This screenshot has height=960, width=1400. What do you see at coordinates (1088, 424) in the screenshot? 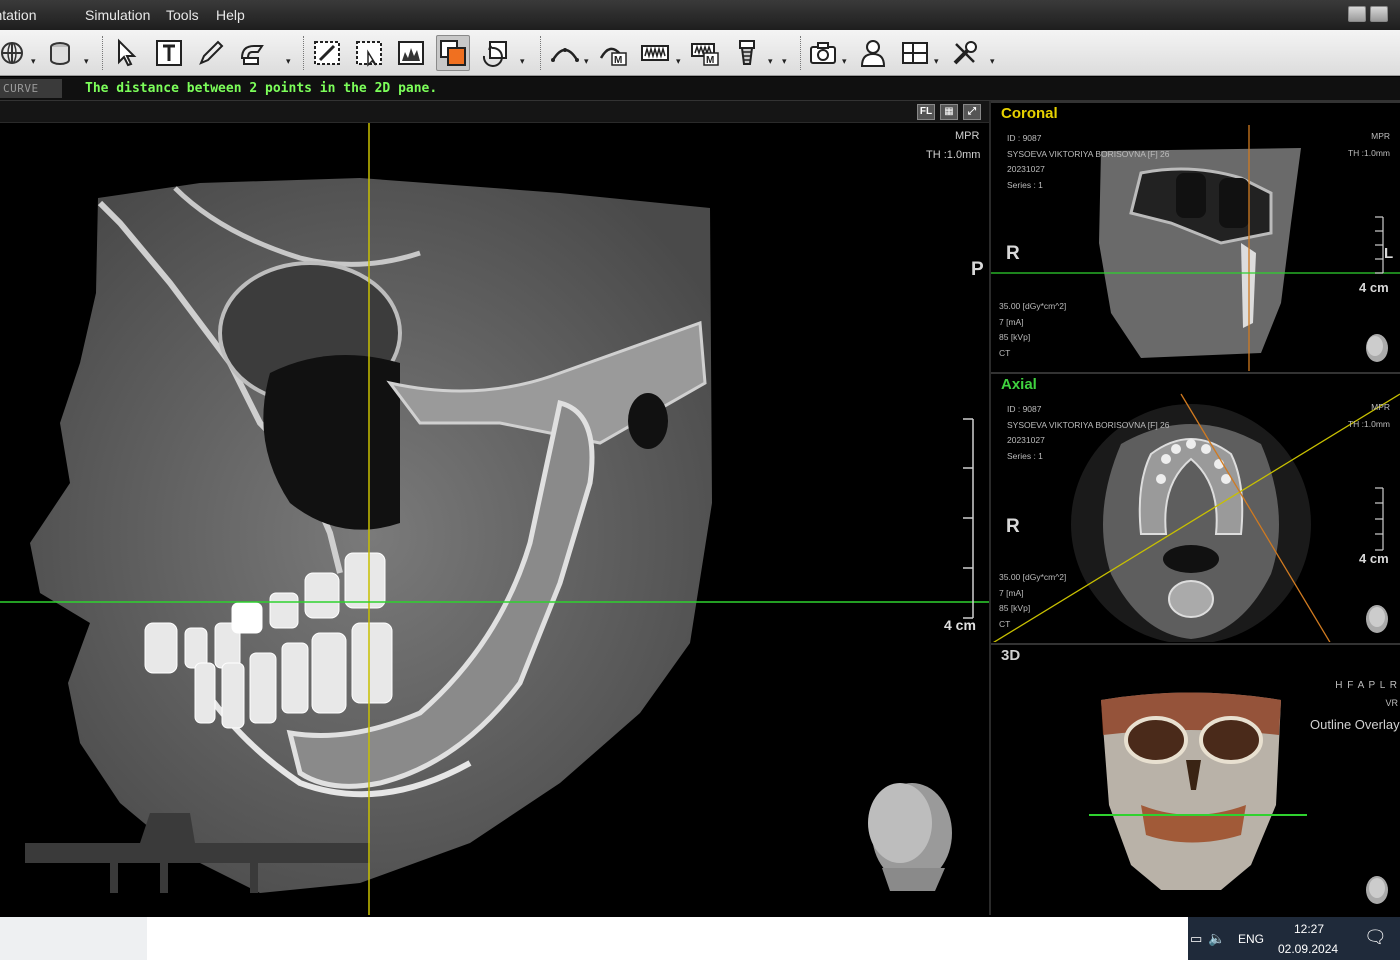
I see `patient-name: SYSOEVA VIKTORIYA BORISOVNA [F] 26` at bounding box center [1088, 424].